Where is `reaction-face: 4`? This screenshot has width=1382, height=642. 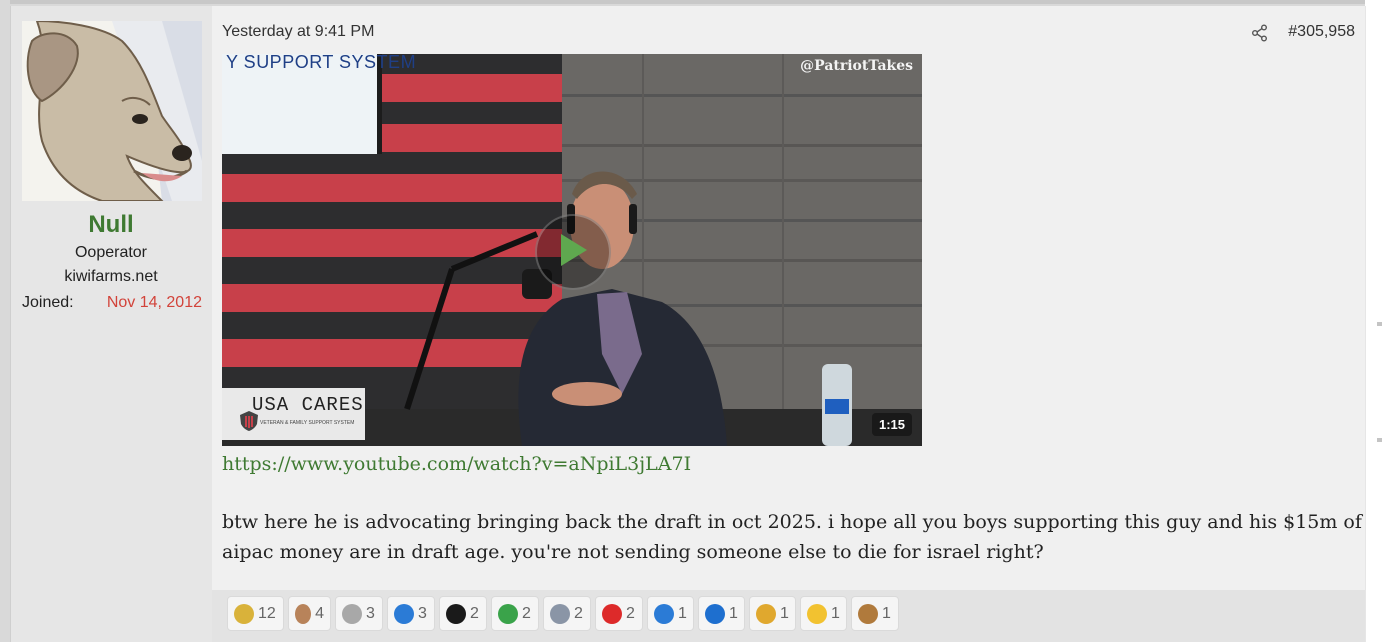 reaction-face: 4 is located at coordinates (309, 613).